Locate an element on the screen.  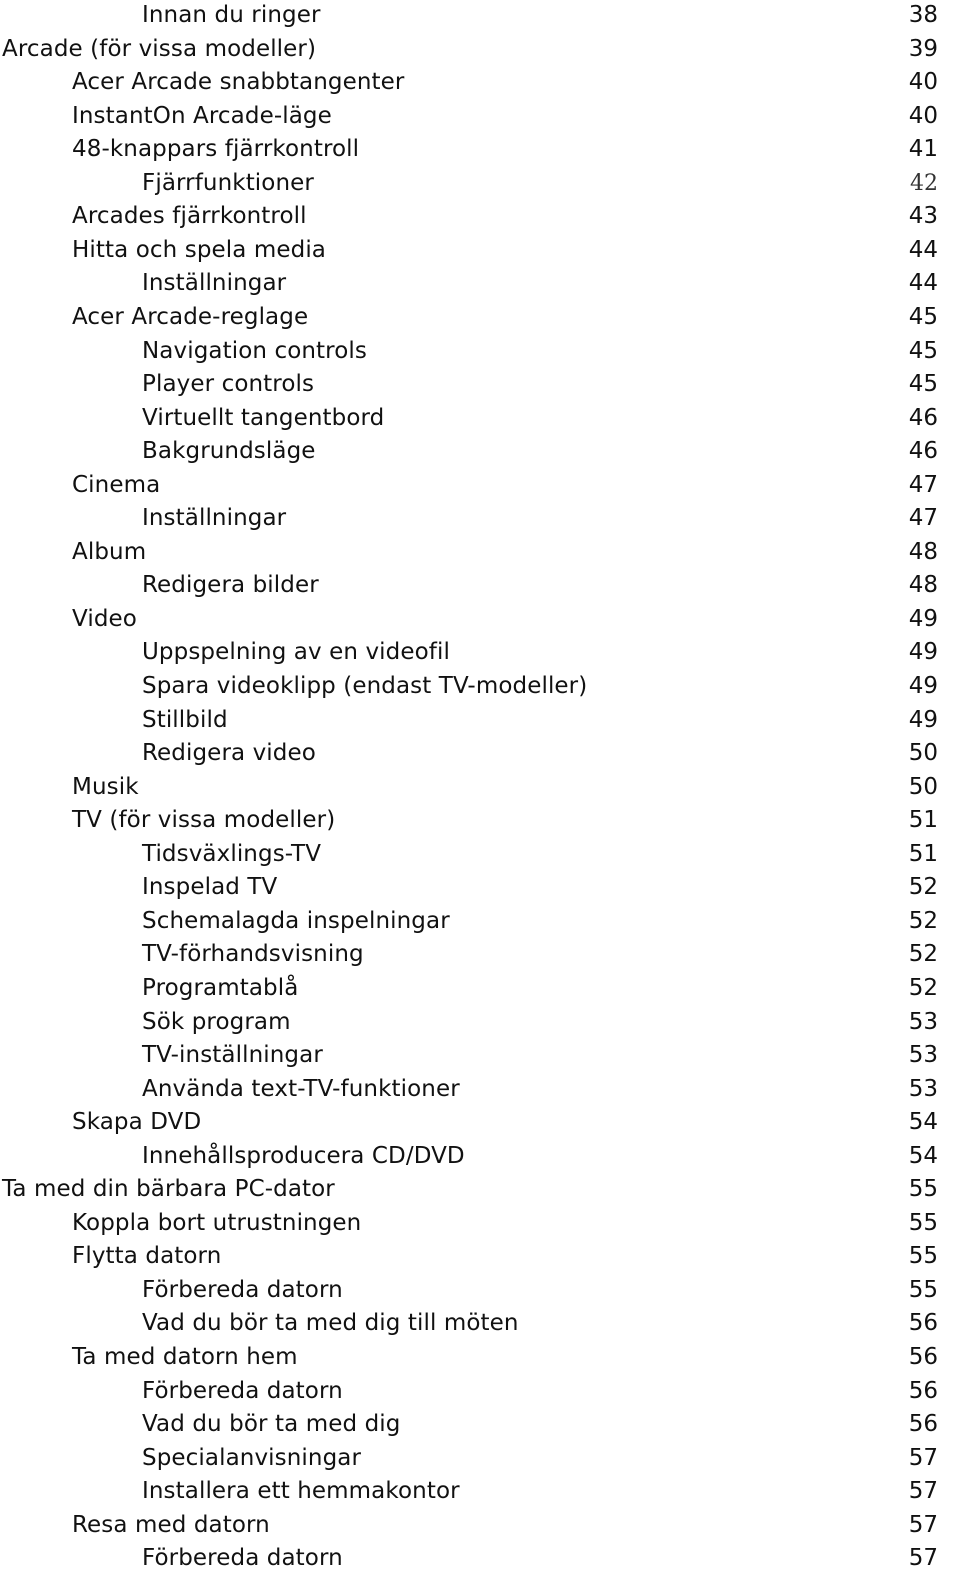
toc-entry: Sök program 53 is located at coordinates (480, 1022).